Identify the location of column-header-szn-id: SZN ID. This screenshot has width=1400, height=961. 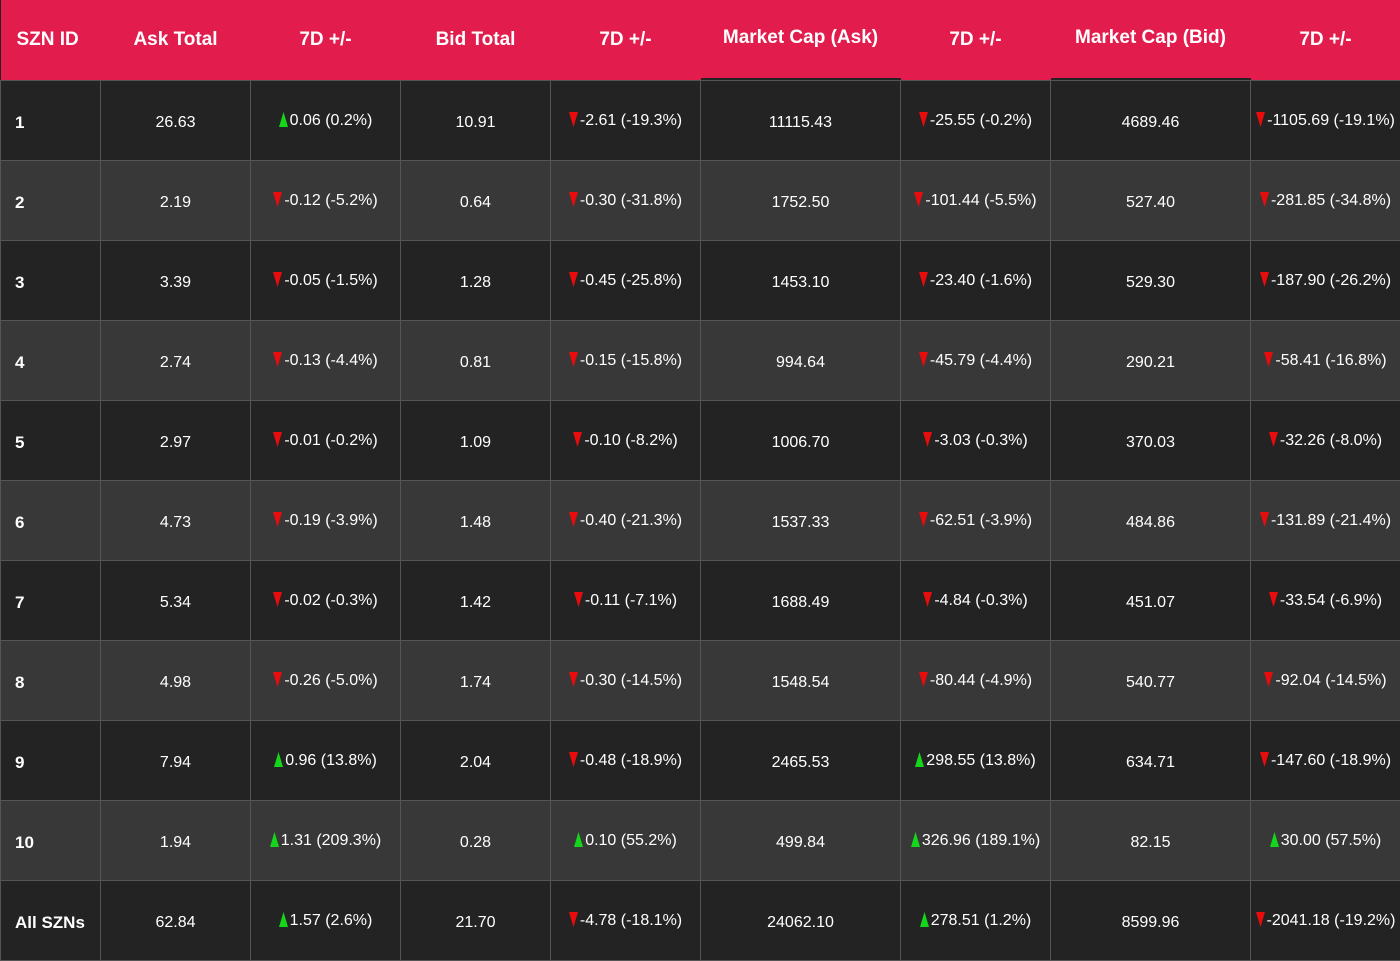
(51, 40).